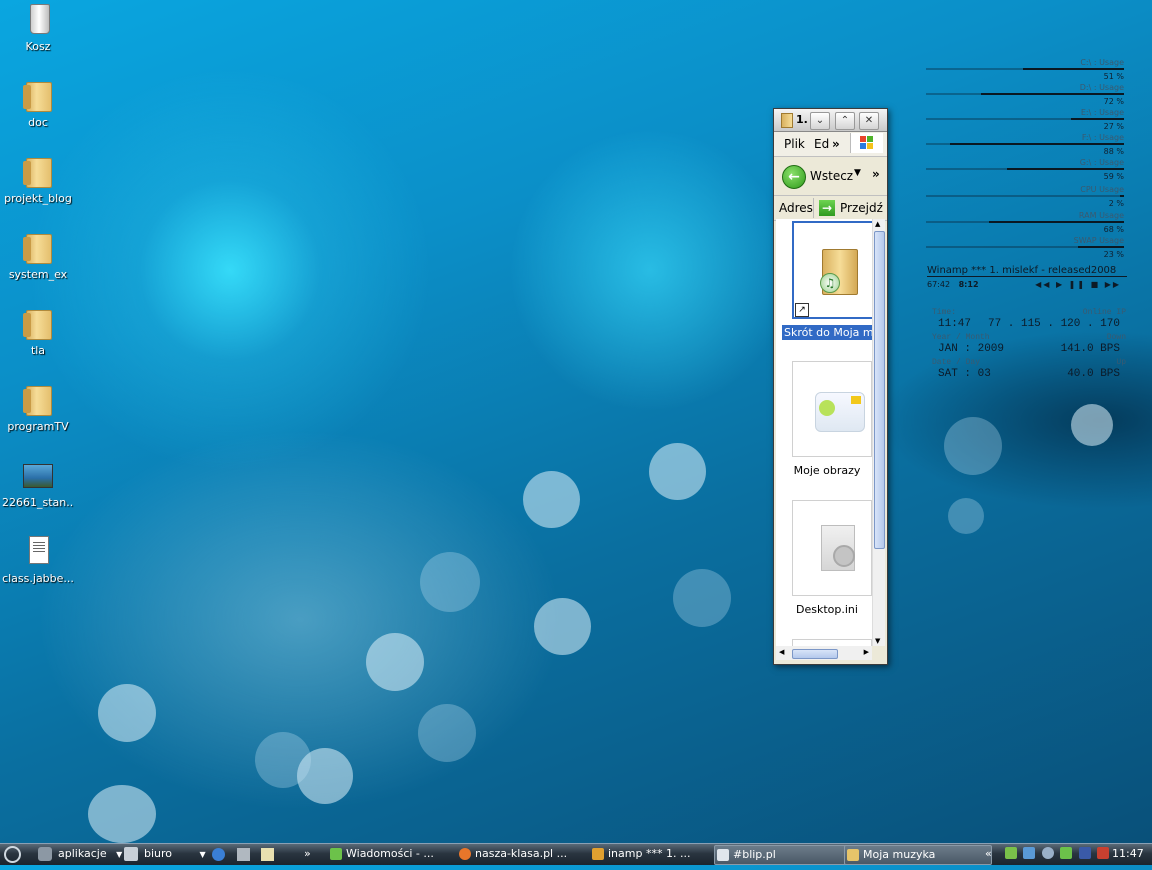  What do you see at coordinates (1078, 284) in the screenshot?
I see `winamp-controls: ◀◀ ▶ ❚❚ ■ ▶▶` at bounding box center [1078, 284].